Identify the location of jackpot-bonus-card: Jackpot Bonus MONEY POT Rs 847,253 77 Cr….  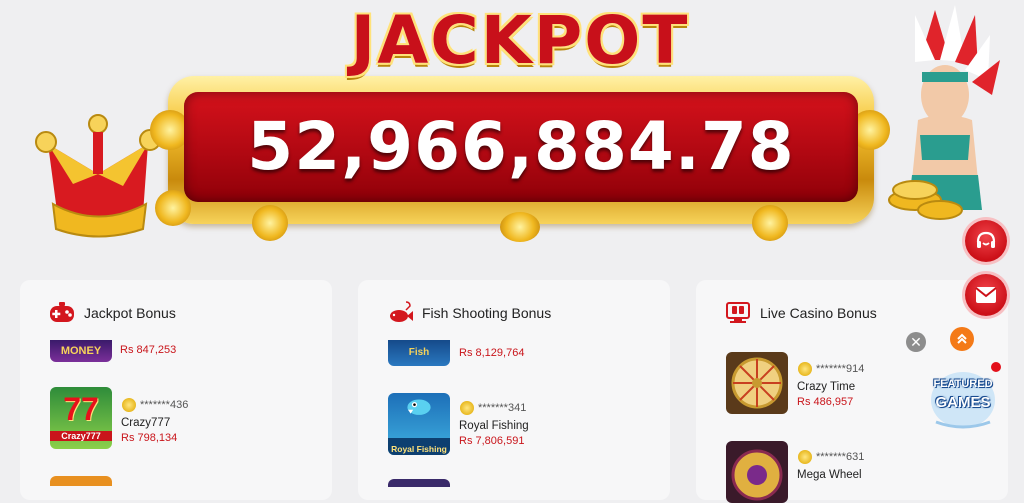
(176, 390).